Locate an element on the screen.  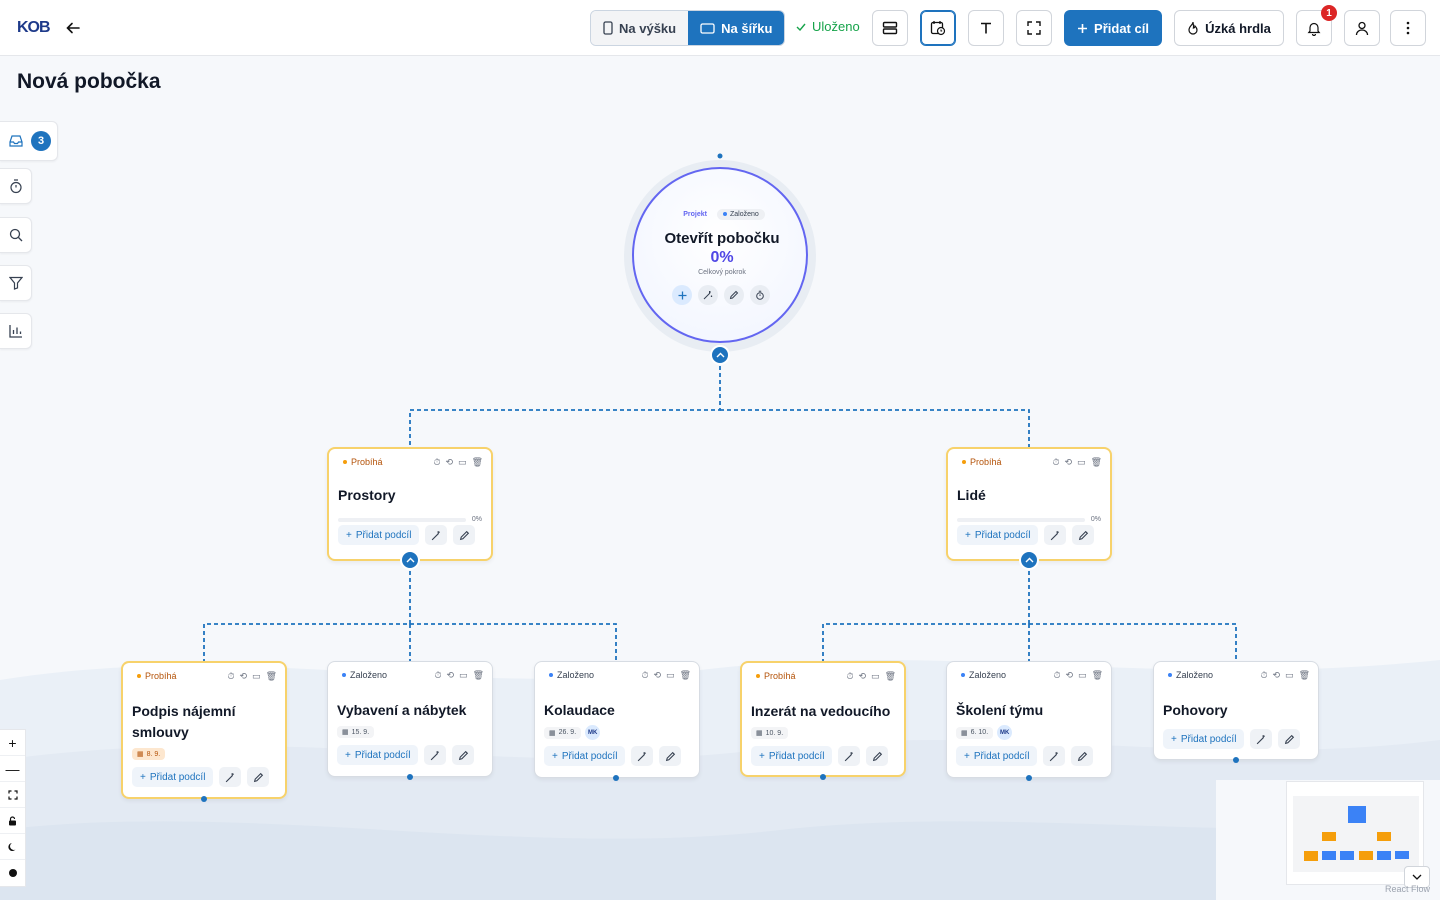
subgoal-card: Založeno ⏱ ⟲ ▭ 🗑 Pohovory + Přidat podcíl is located at coordinates (1236, 710).